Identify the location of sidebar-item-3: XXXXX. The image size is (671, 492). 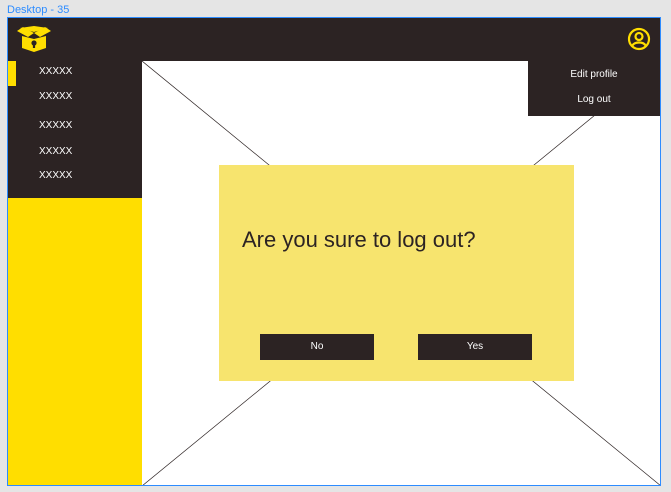
(75, 126).